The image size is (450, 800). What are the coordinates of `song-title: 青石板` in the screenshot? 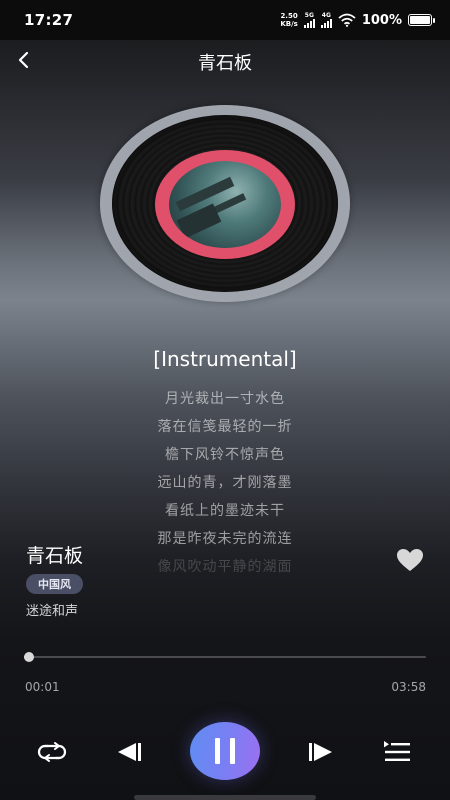 It's located at (55, 556).